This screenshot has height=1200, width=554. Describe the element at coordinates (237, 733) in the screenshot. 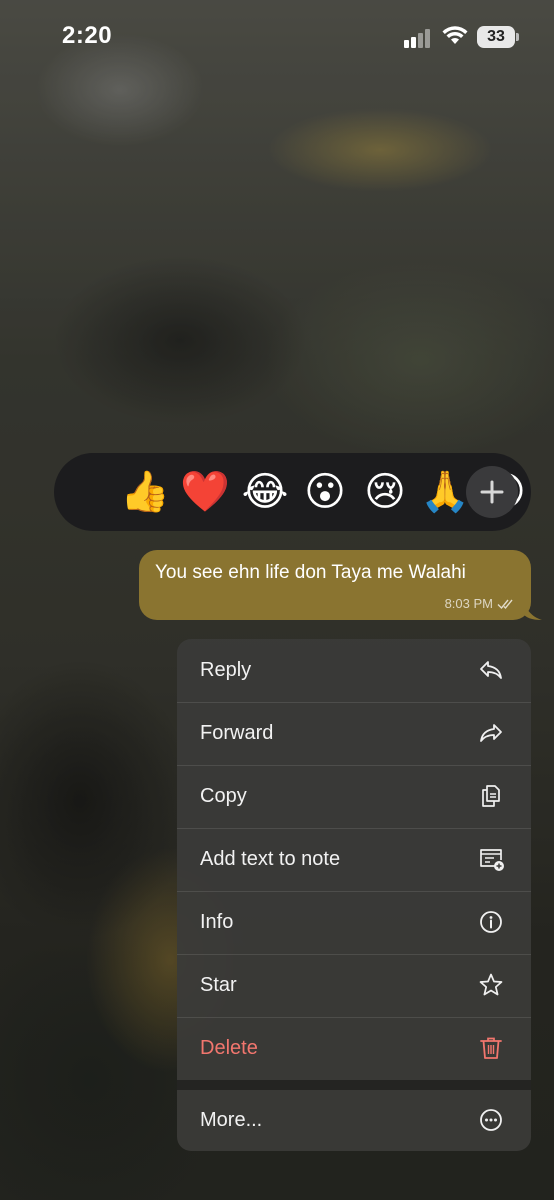

I see `menu-item-label: Forward` at that location.